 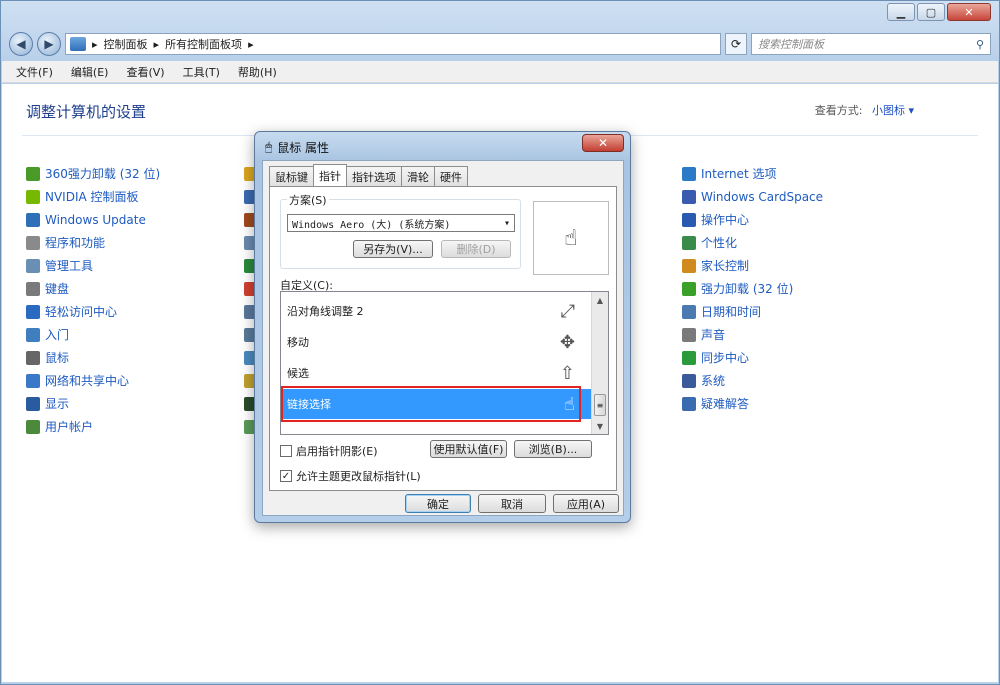 I want to click on left-item: 程序和功能, so click(x=93, y=242).